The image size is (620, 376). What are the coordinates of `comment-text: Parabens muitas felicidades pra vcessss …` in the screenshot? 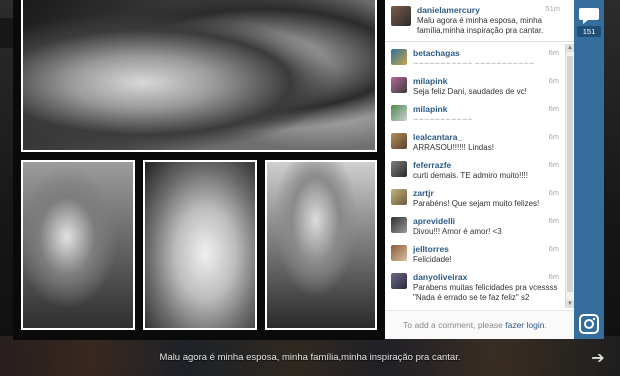 It's located at (485, 292).